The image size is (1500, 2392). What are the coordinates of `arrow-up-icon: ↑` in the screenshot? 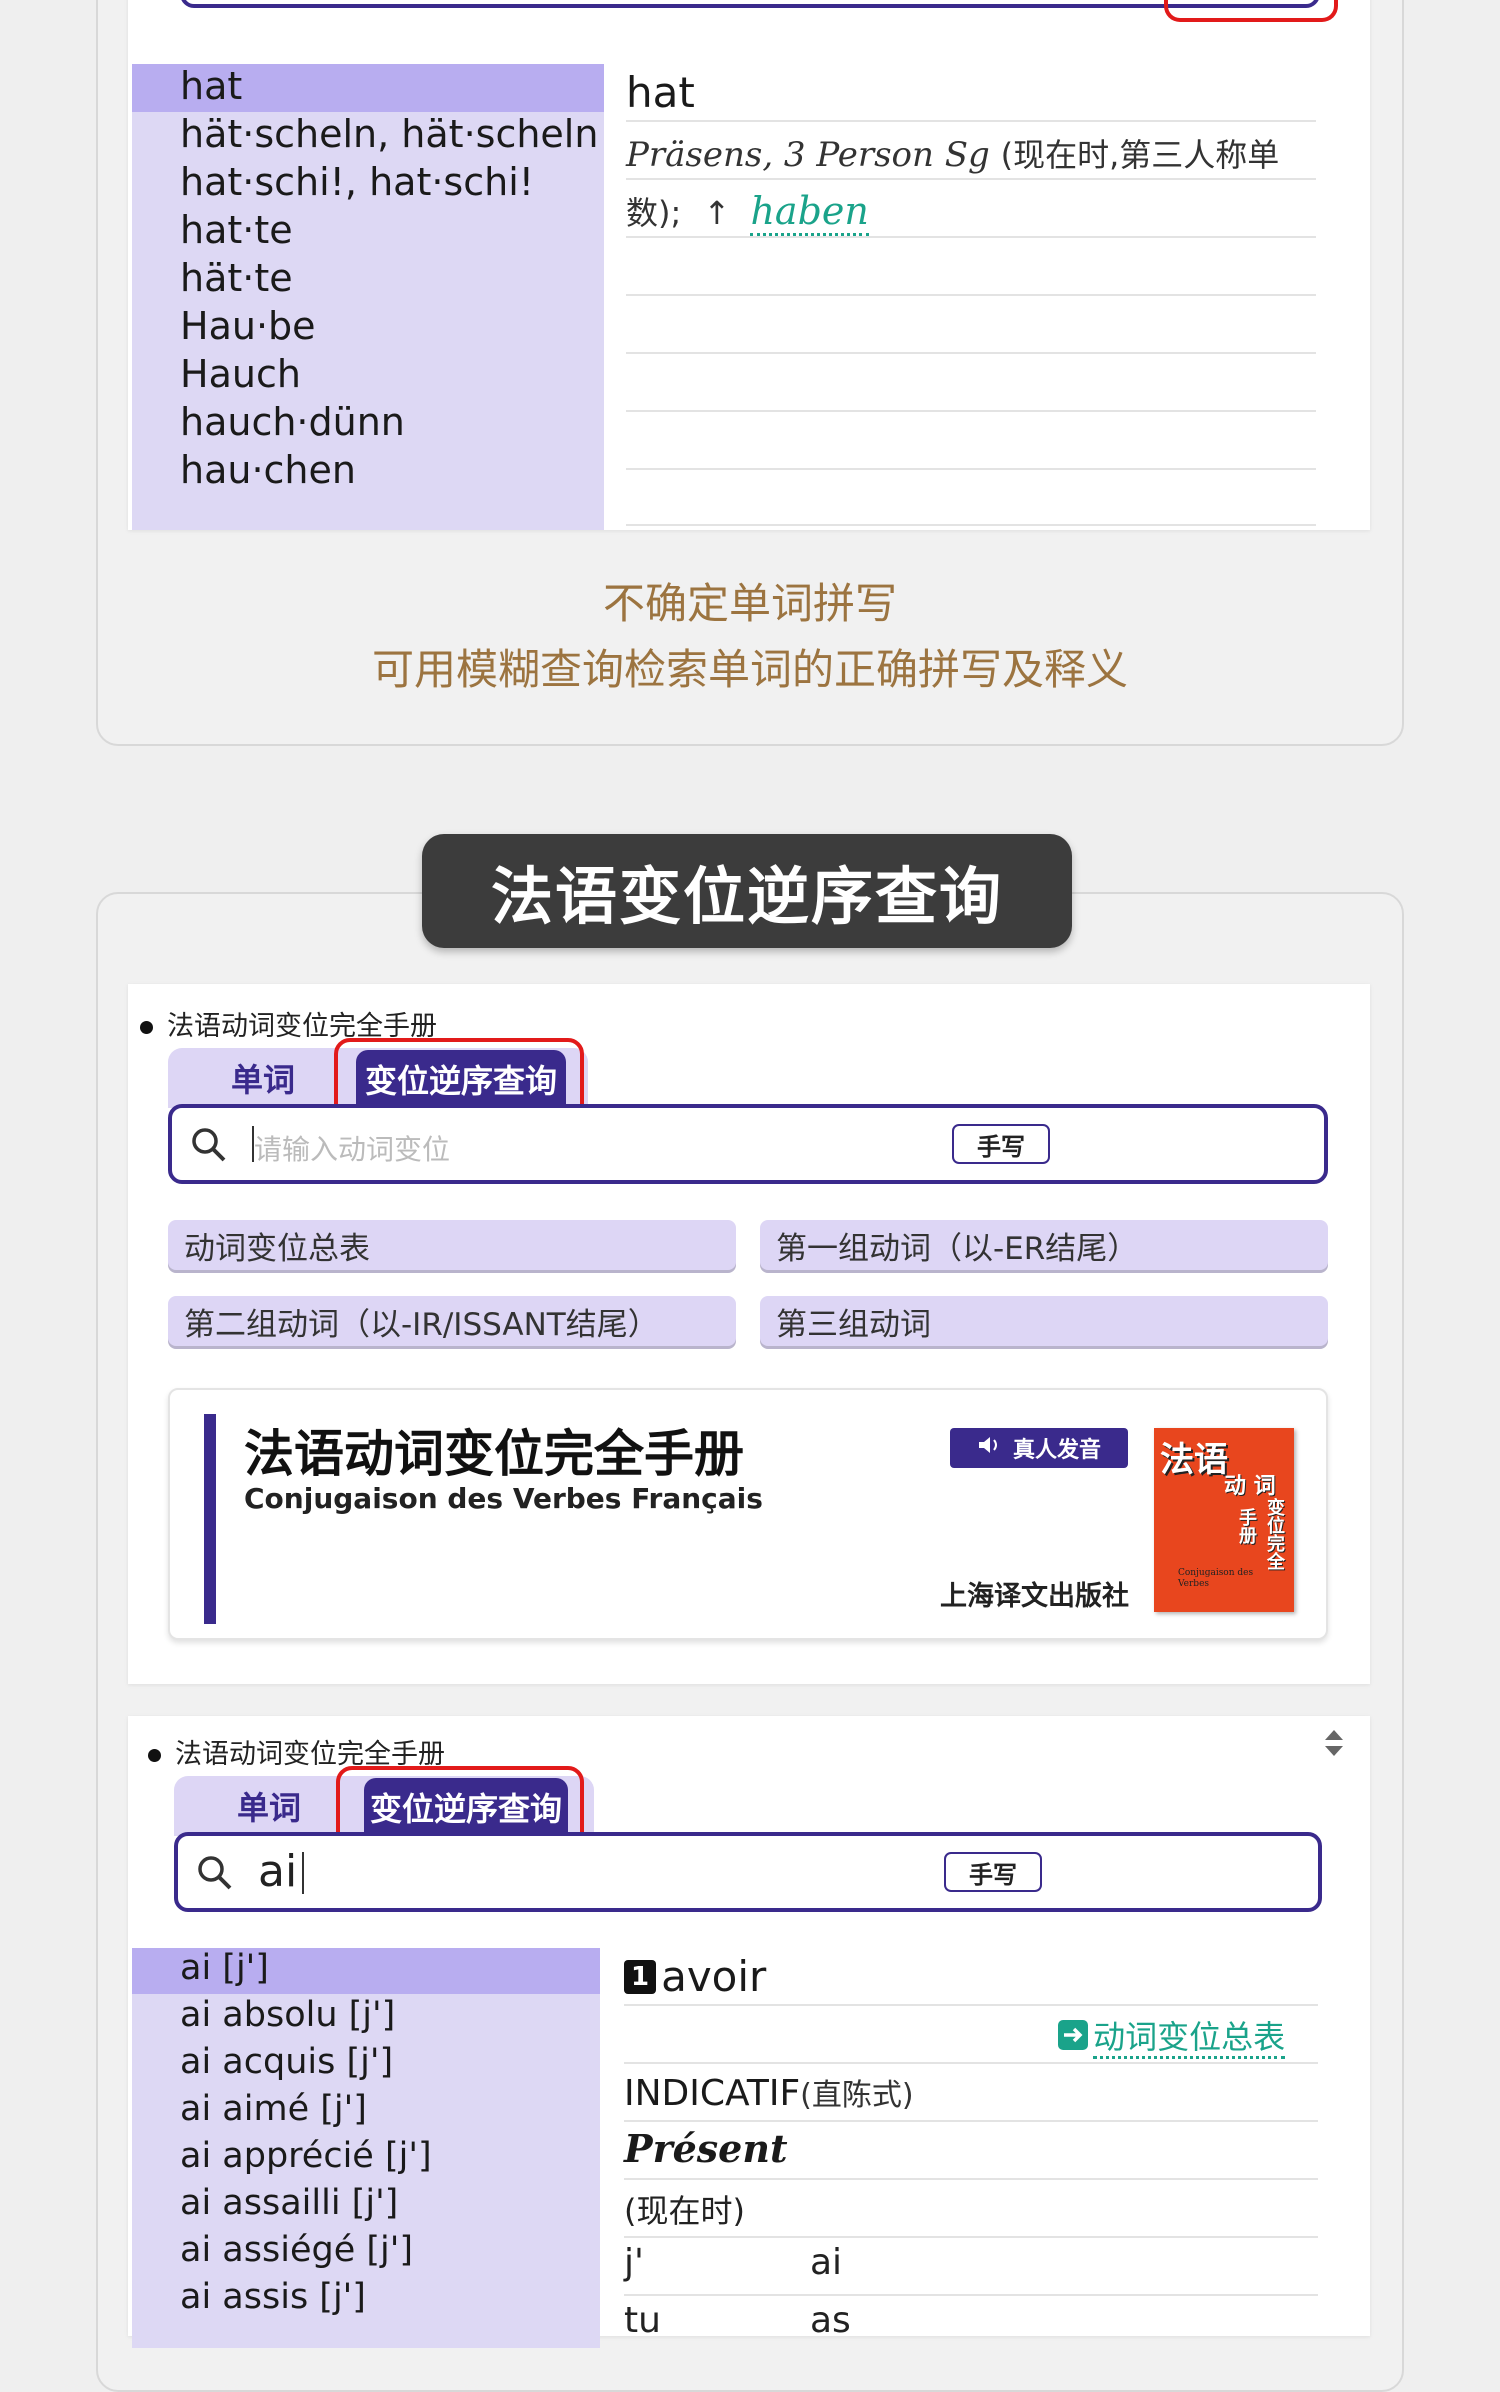 It's located at (717, 213).